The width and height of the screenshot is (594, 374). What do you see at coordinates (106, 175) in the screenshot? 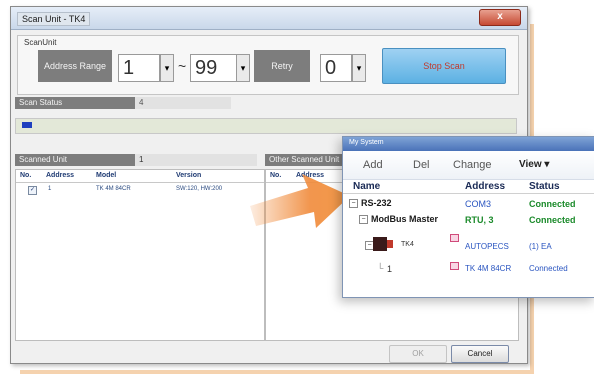
I see `column-header-model: Model` at bounding box center [106, 175].